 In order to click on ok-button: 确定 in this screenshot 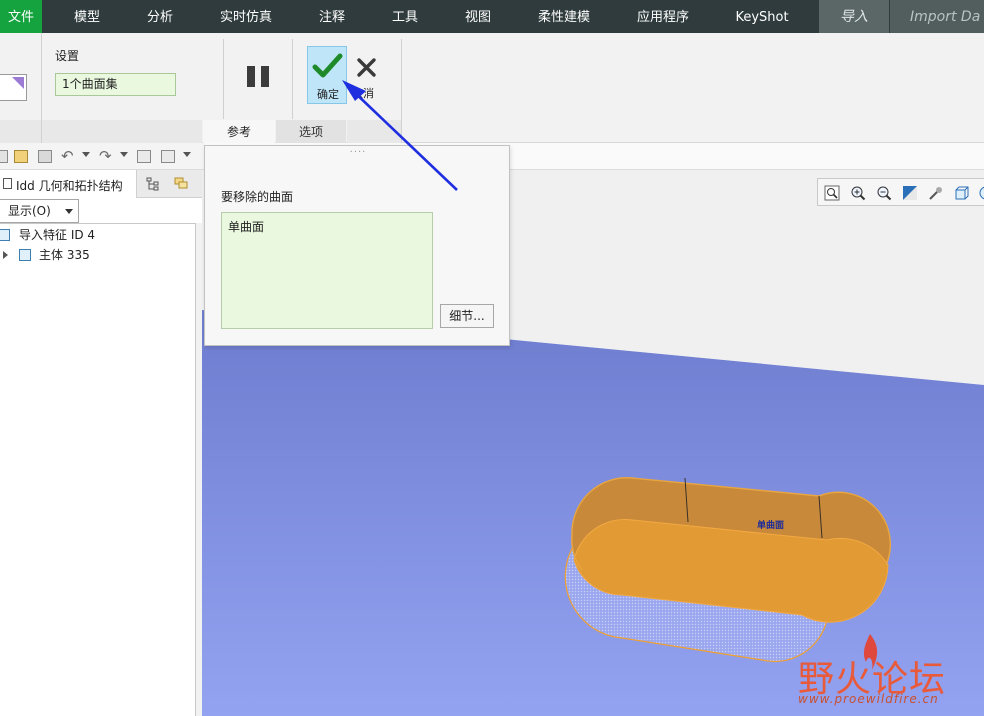, I will do `click(327, 75)`.